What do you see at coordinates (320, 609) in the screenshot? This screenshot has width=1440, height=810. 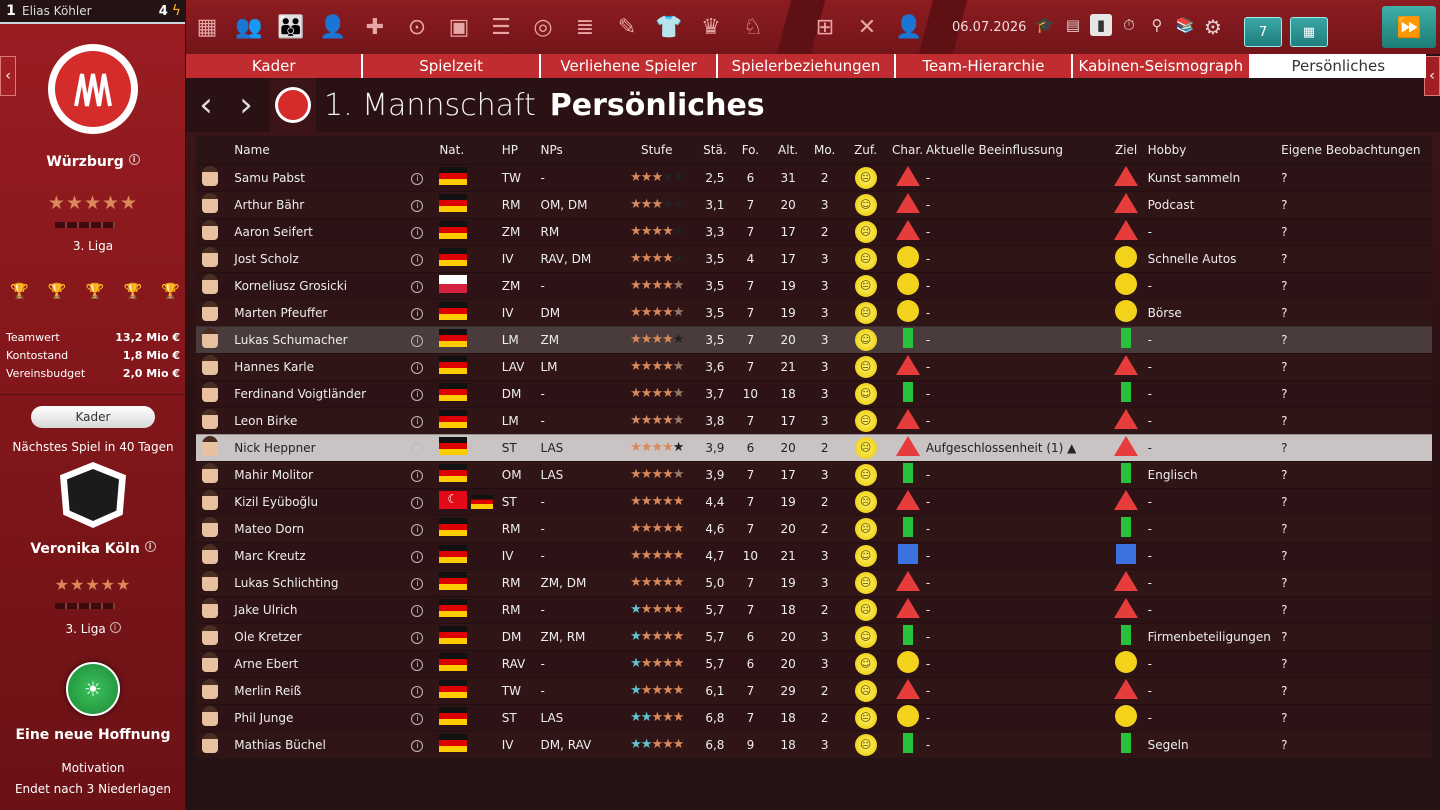 I see `player-name: Jake Ulrich` at bounding box center [320, 609].